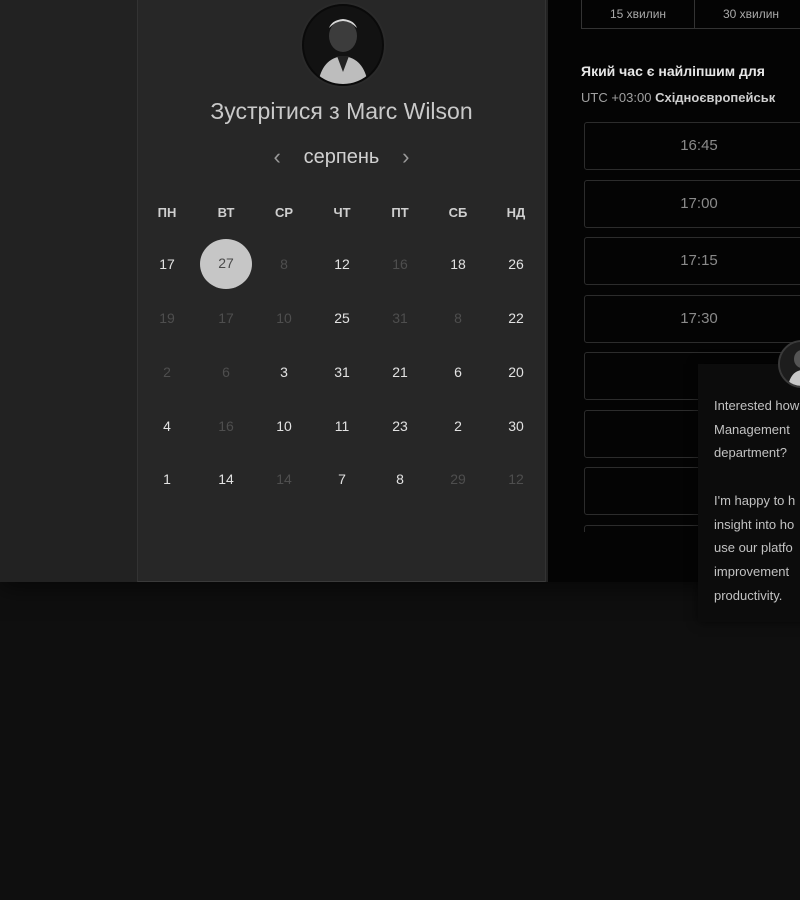 The height and width of the screenshot is (900, 800). I want to click on calendar-day: 26, so click(516, 264).